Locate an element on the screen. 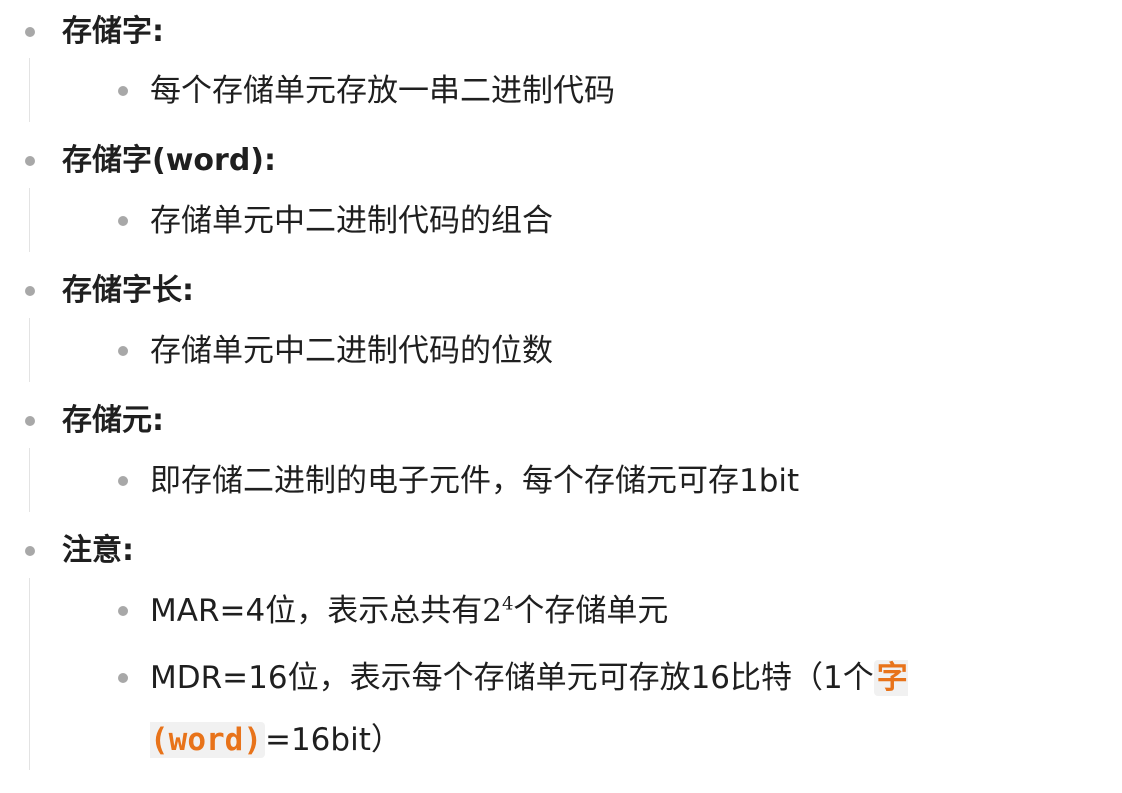  mar-prefix: MAR=4位，表示总共有 is located at coordinates (316, 611).